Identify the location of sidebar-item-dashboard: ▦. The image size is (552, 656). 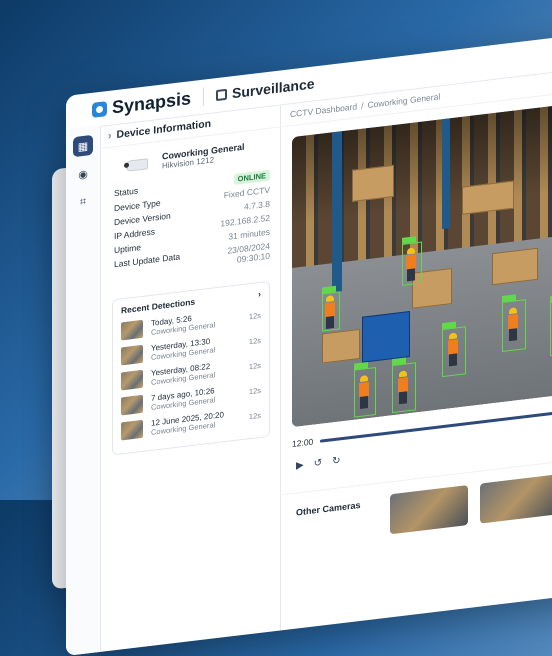
(83, 146).